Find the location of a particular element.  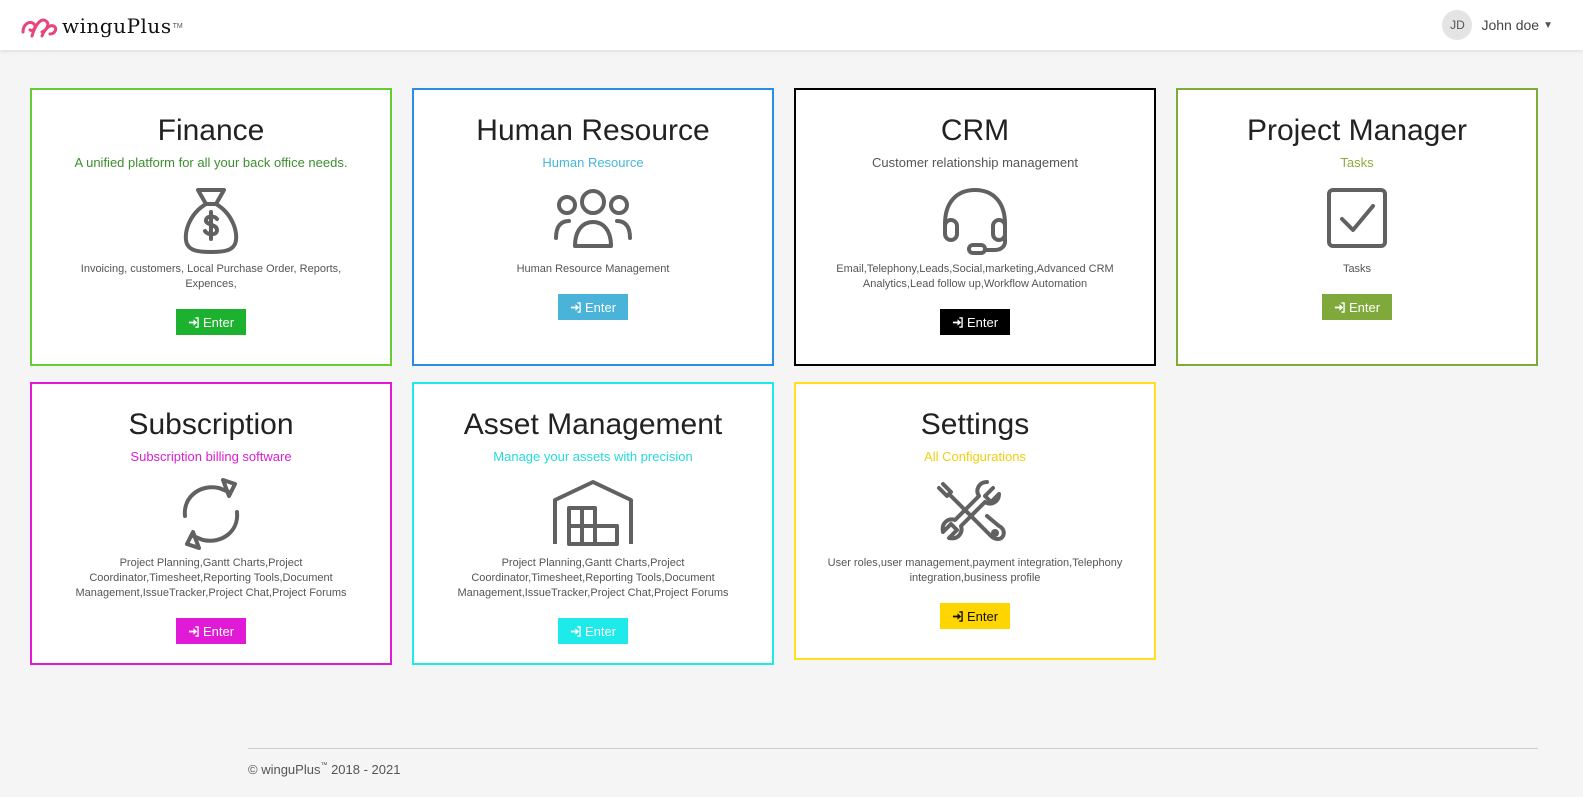

enter-button-human-resource: Enter is located at coordinates (593, 307).